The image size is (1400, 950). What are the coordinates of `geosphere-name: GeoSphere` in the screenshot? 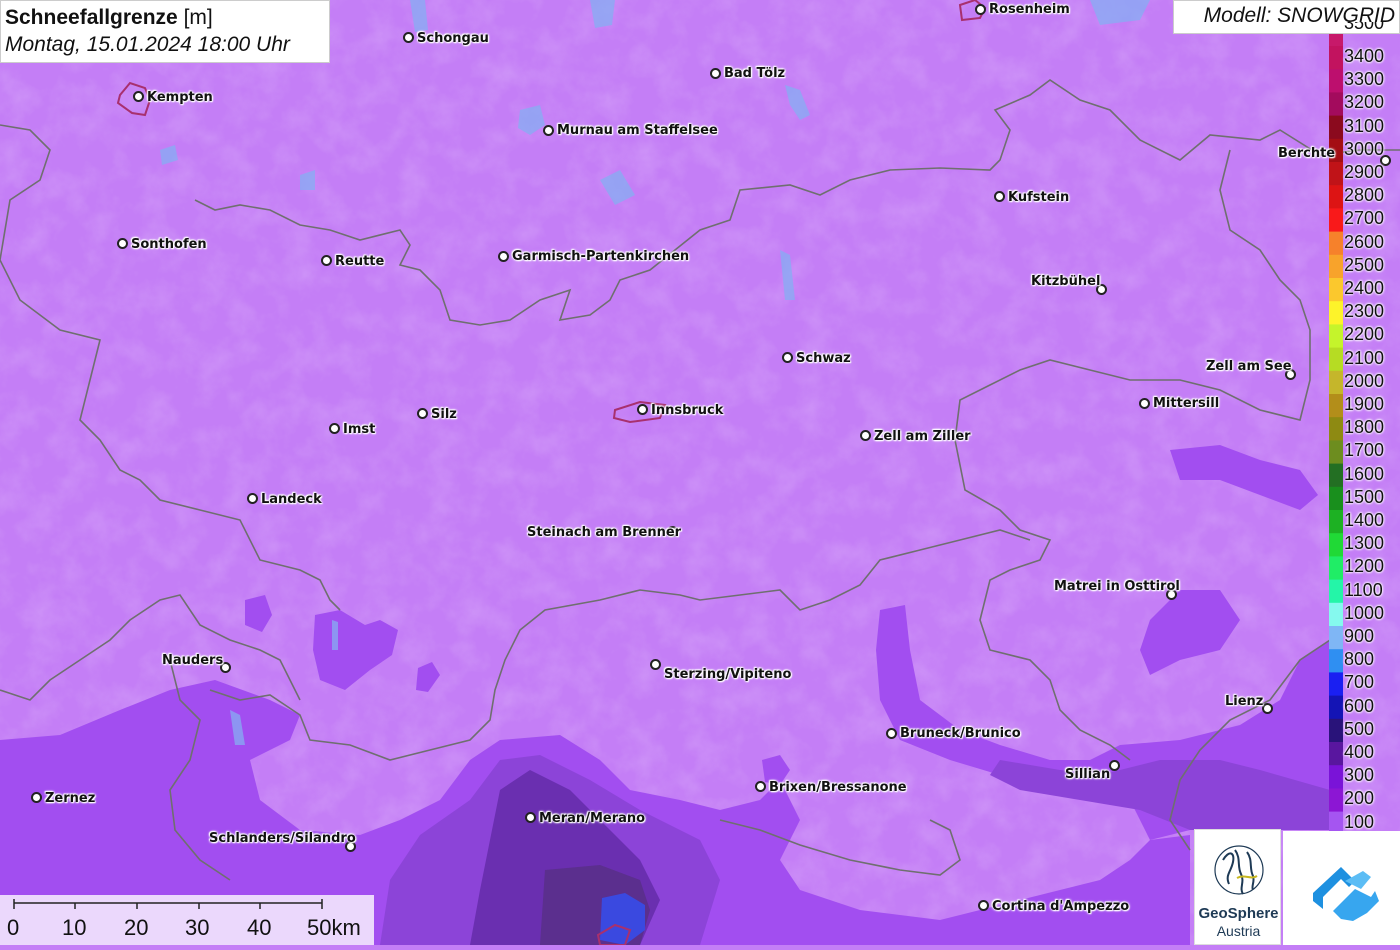 It's located at (1238, 913).